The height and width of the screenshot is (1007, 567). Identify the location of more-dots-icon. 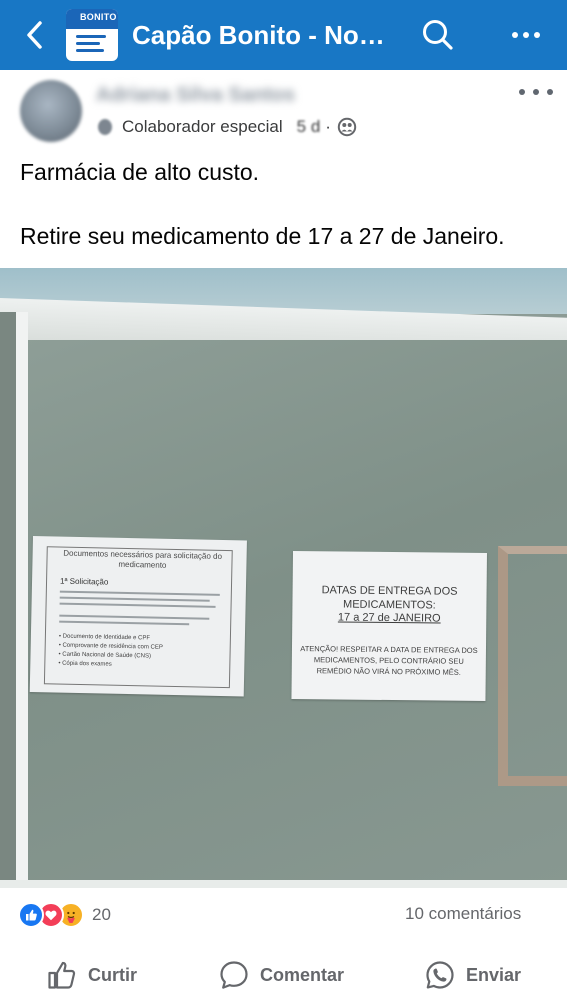
(515, 35).